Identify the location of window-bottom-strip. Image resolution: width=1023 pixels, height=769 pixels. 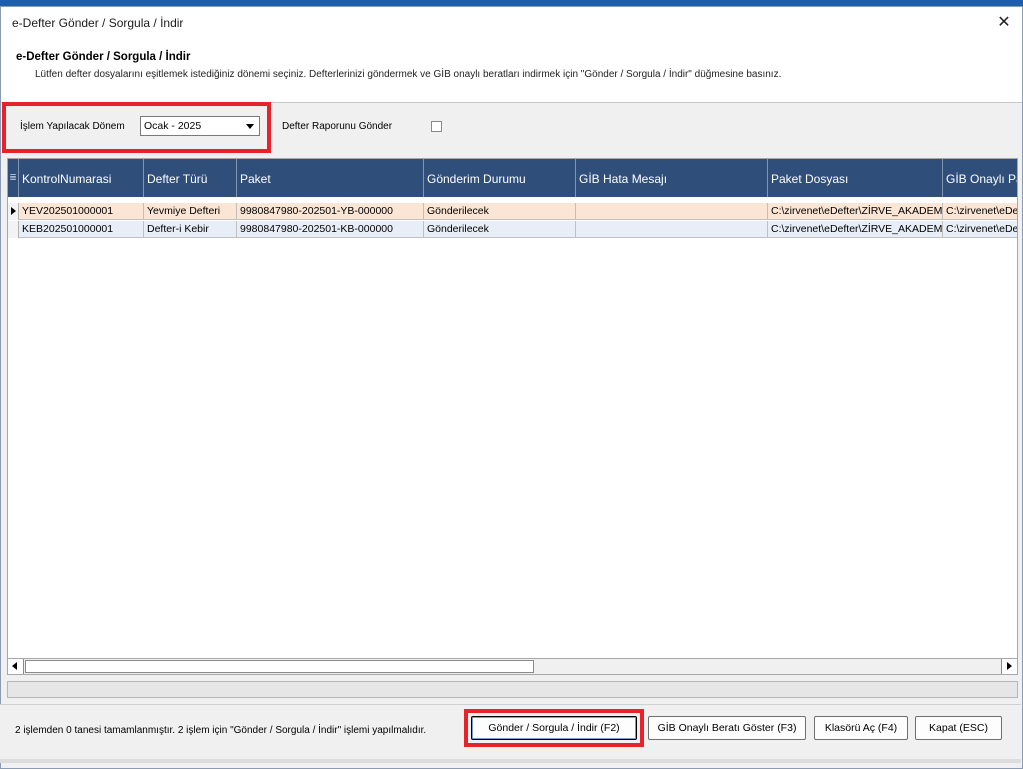
(510, 761).